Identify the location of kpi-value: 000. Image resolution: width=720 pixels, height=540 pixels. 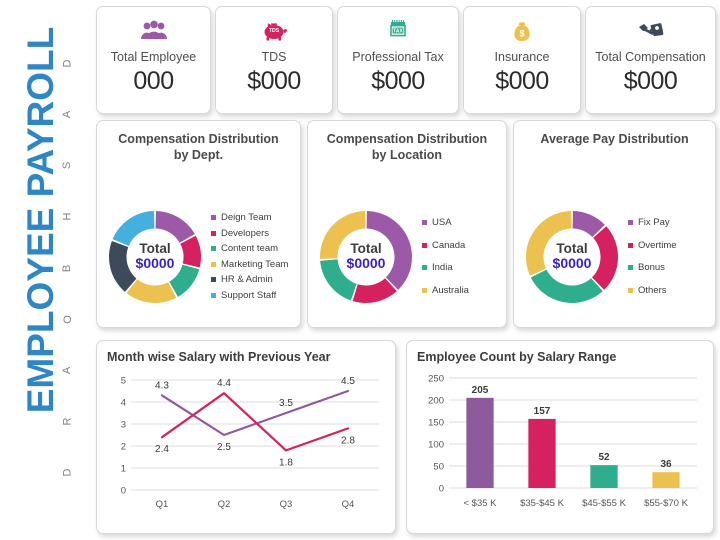
(153, 81).